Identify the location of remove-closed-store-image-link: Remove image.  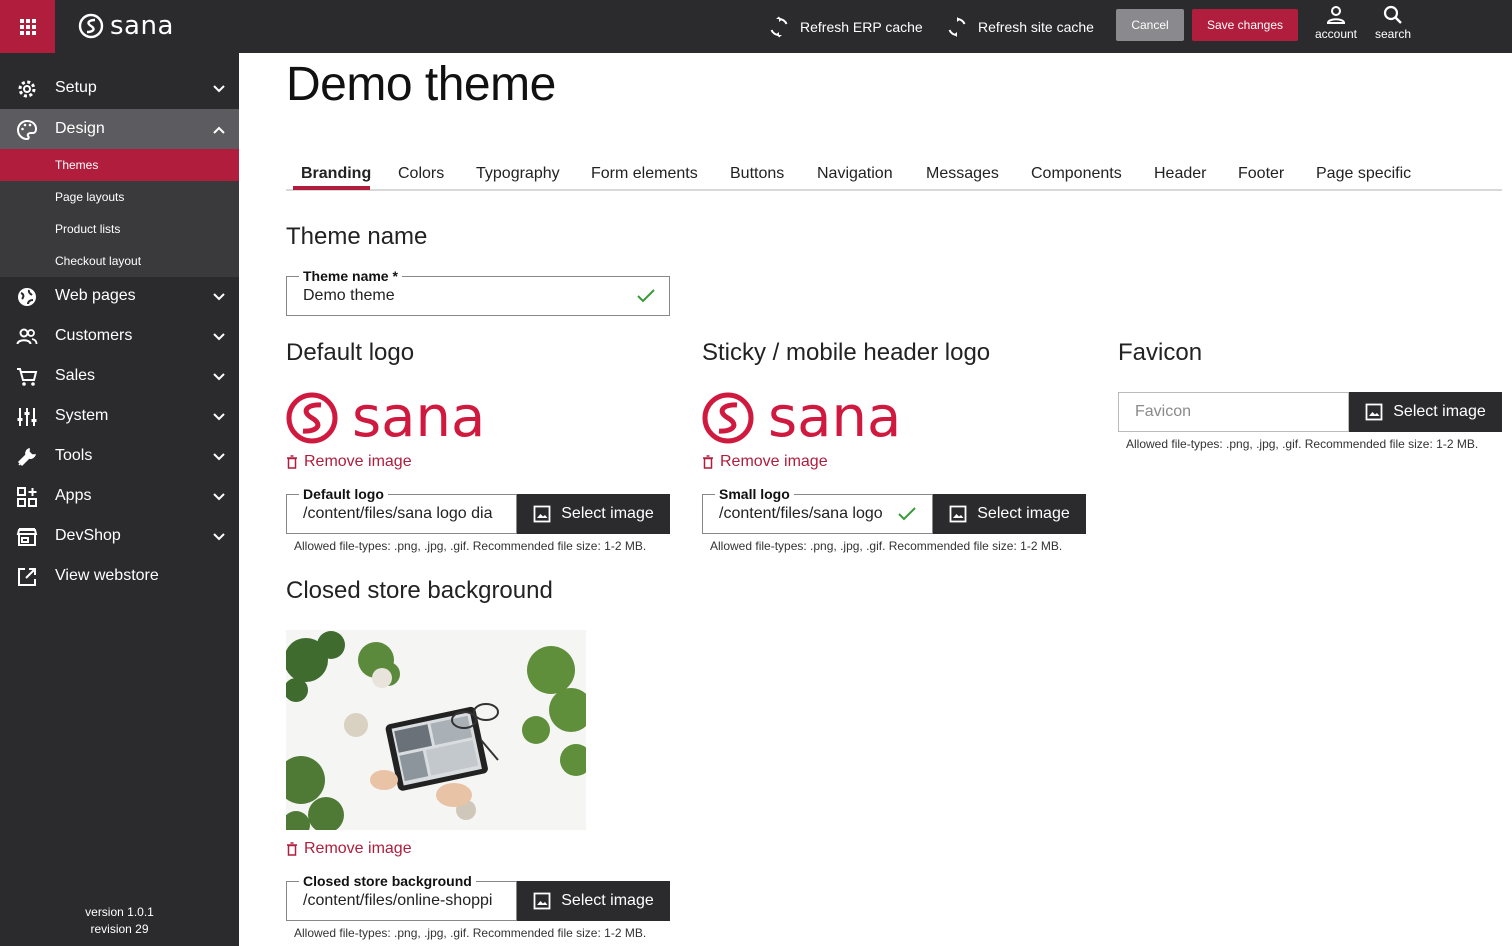
(349, 849).